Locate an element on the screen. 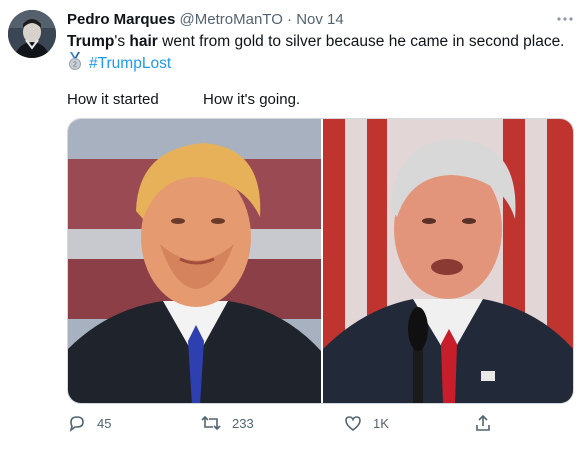 Image resolution: width=584 pixels, height=449 pixels. silver-medal-icon: 2 is located at coordinates (75, 63).